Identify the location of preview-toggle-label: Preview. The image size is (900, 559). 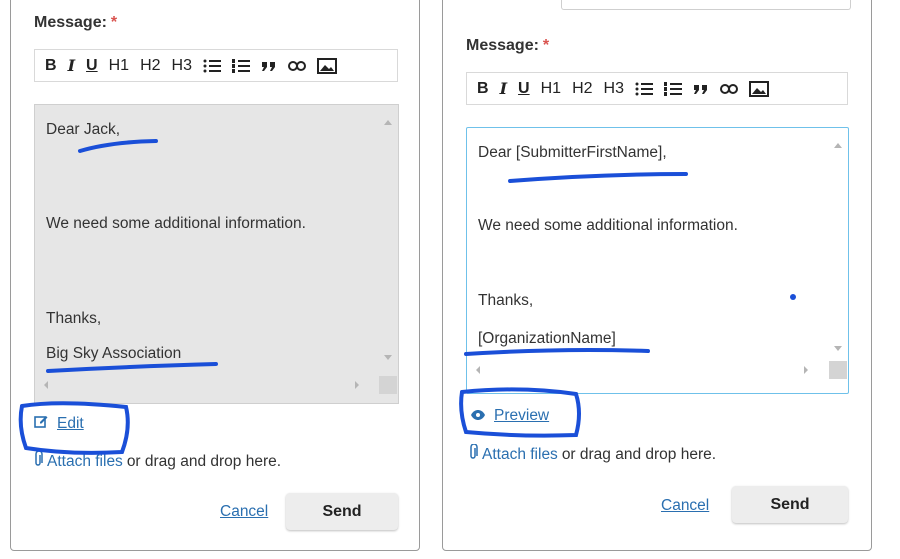
(522, 415).